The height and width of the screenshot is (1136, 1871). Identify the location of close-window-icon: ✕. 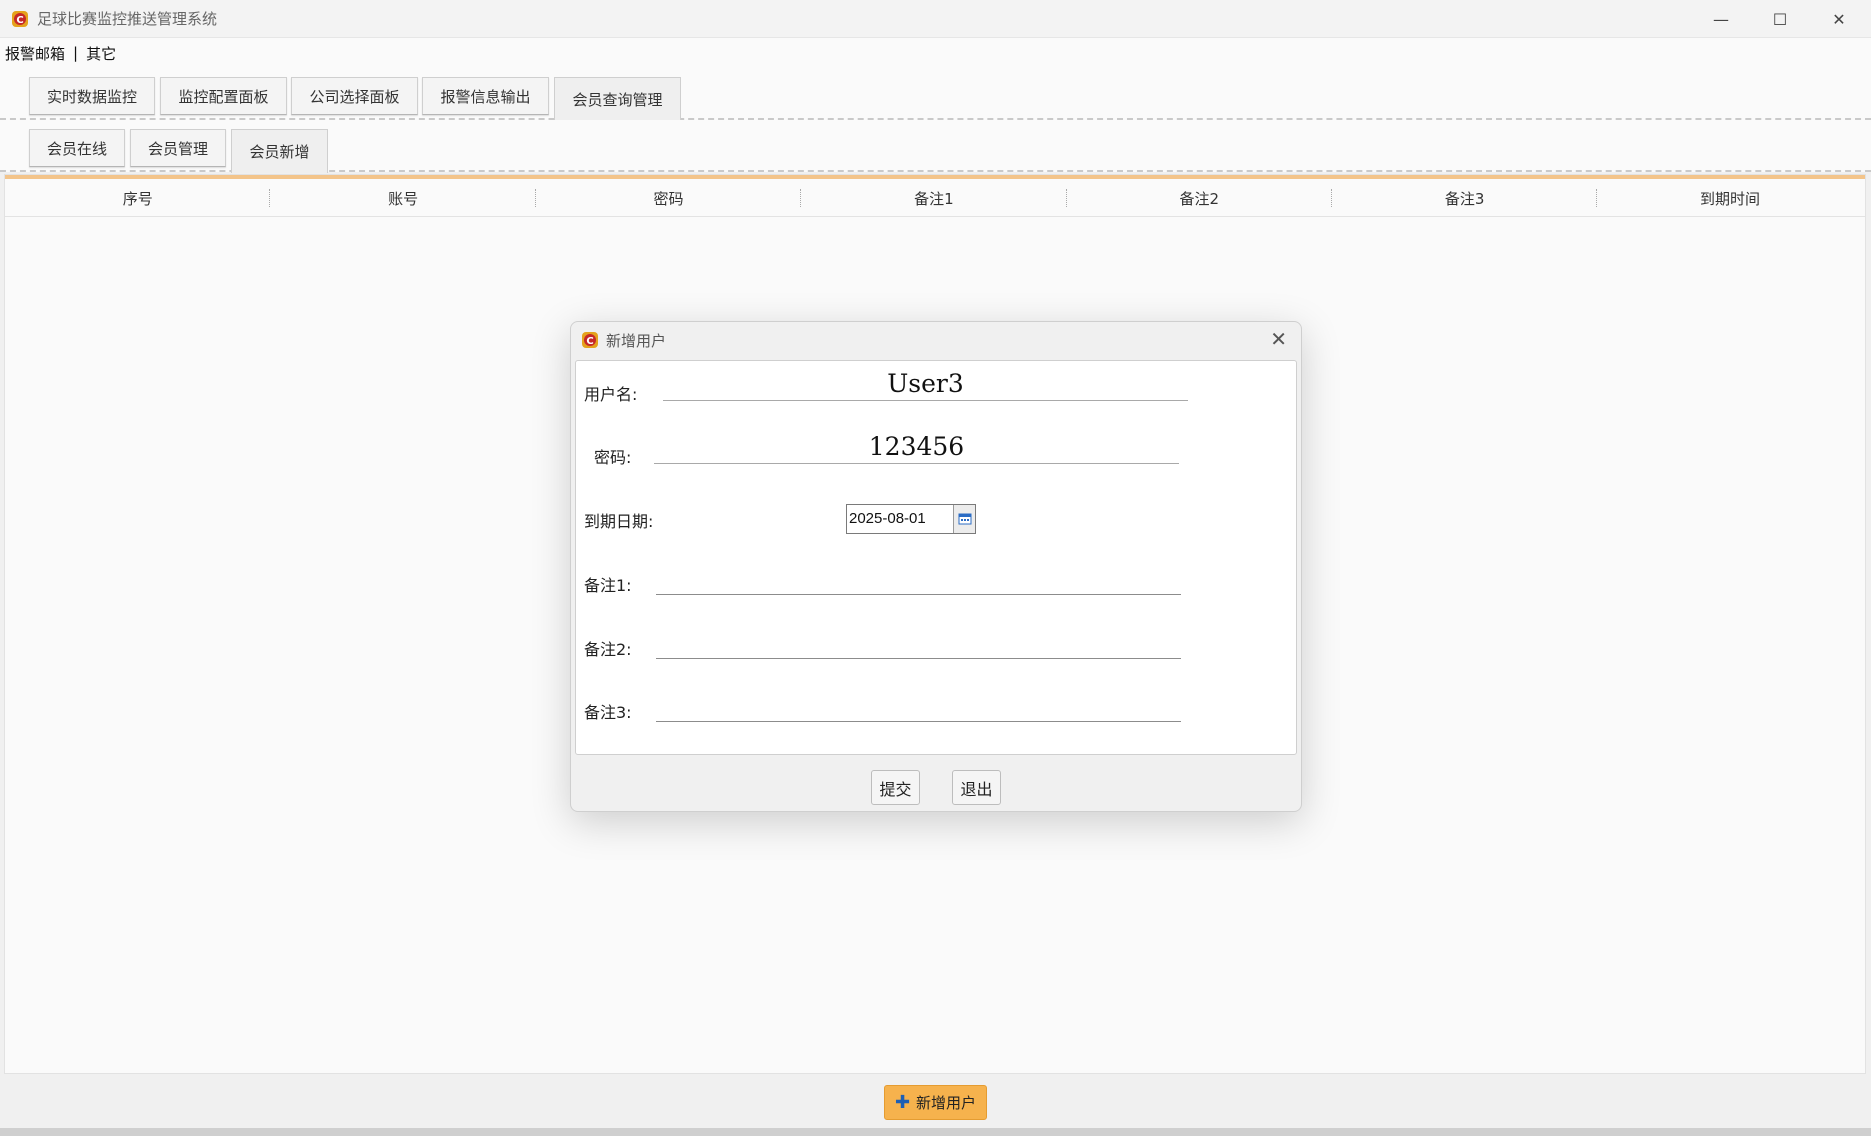
(1839, 19).